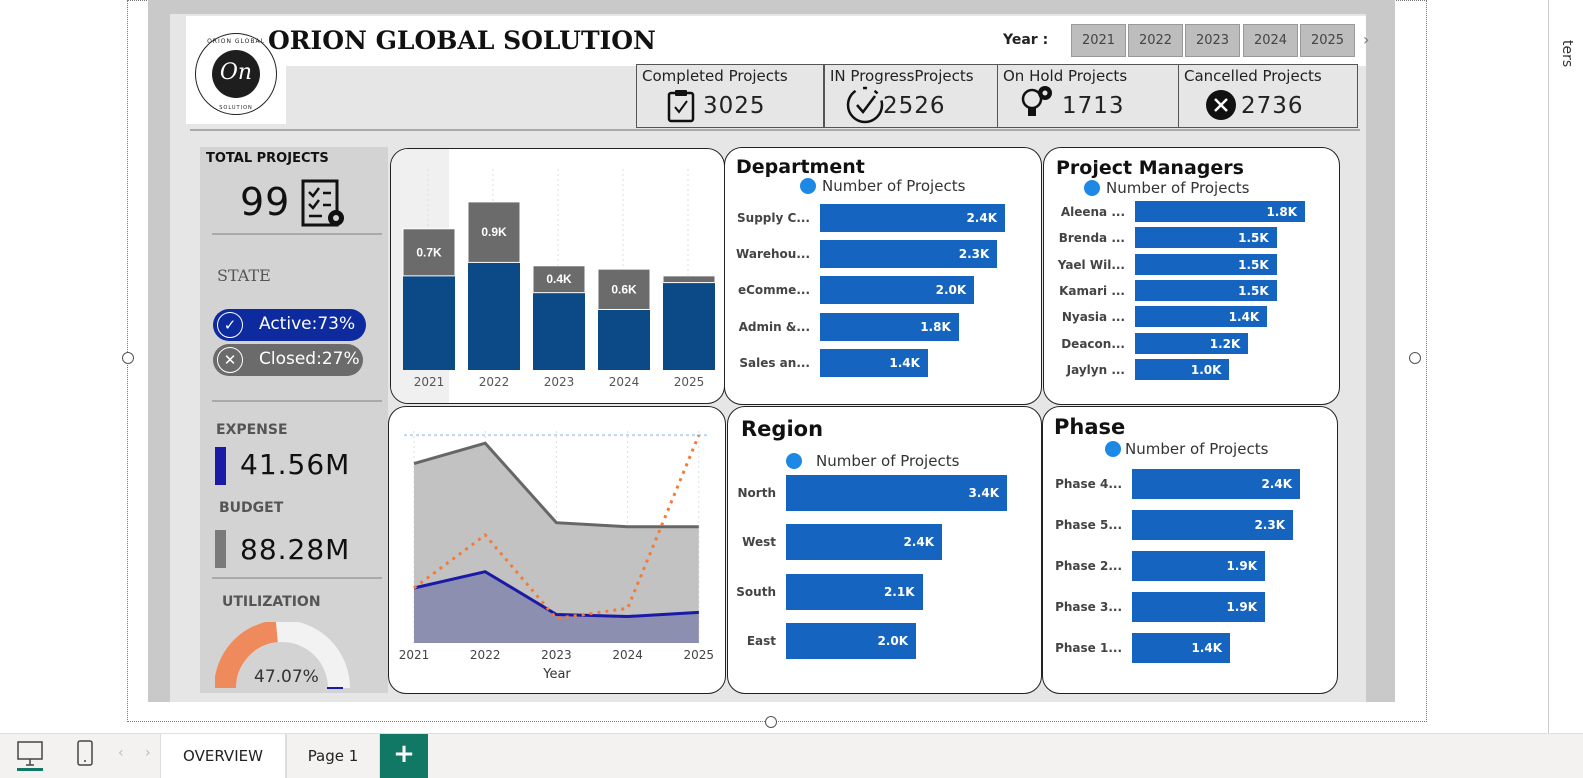 The image size is (1583, 778). What do you see at coordinates (734, 106) in the screenshot?
I see `kpi-value: 3025` at bounding box center [734, 106].